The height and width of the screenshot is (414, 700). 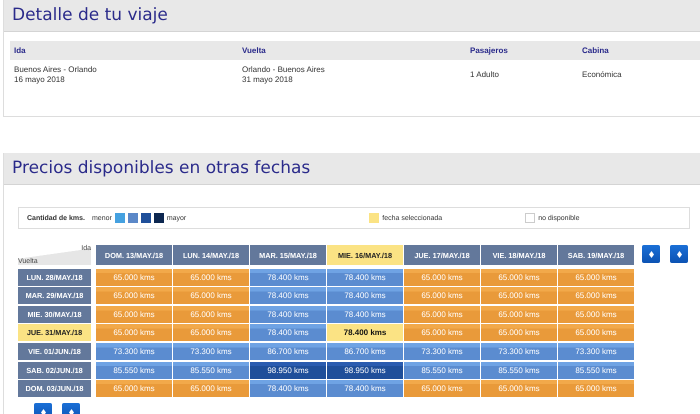 What do you see at coordinates (485, 75) in the screenshot?
I see `trip-detail-text: 1 Adulto` at bounding box center [485, 75].